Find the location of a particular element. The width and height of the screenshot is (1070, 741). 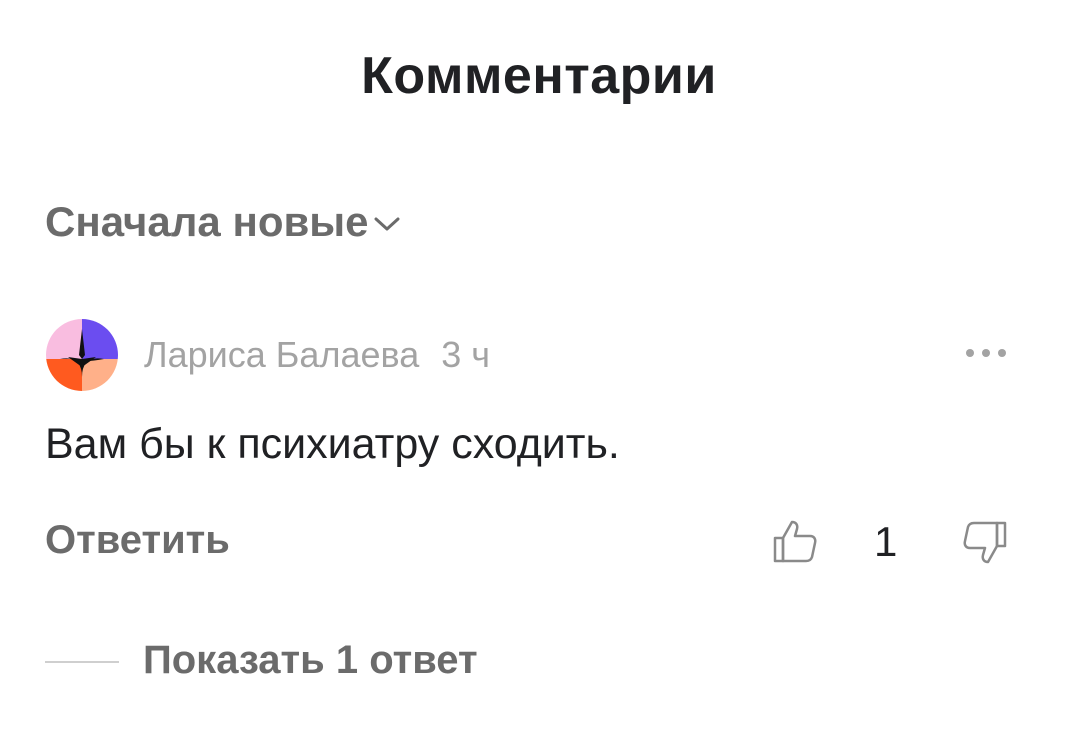

page-title: Комментарии is located at coordinates (539, 76).